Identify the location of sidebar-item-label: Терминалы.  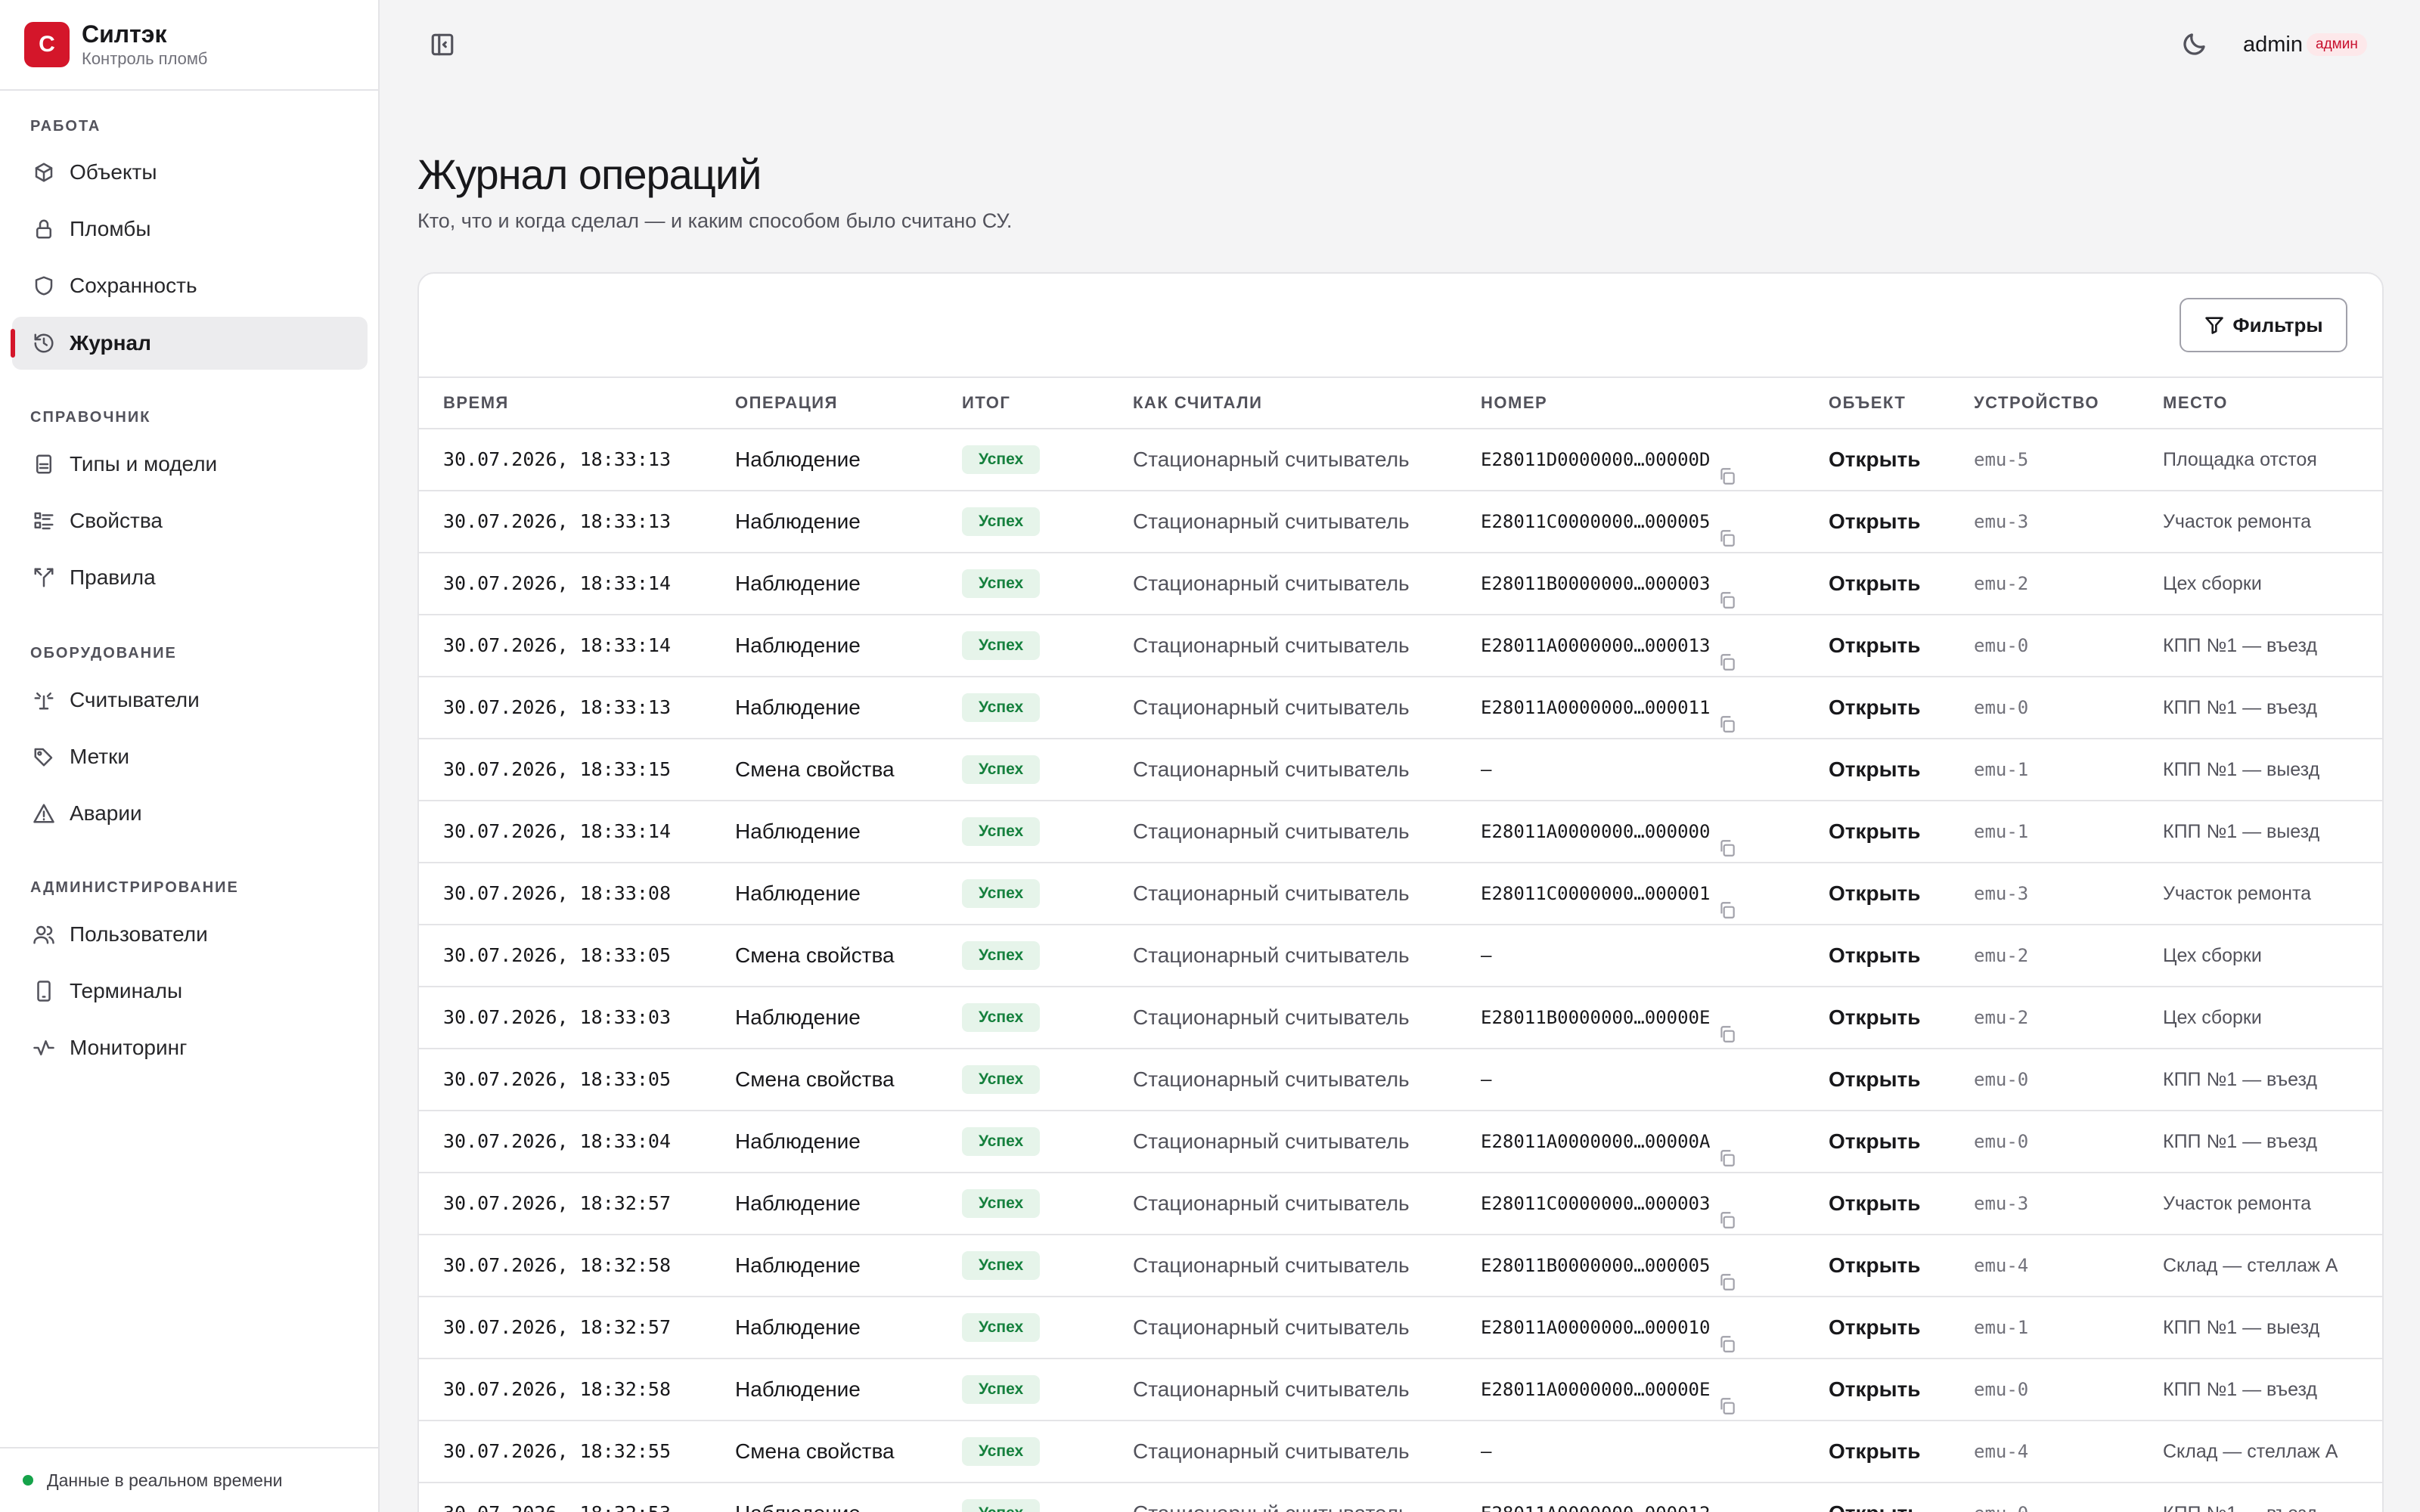
(126, 990).